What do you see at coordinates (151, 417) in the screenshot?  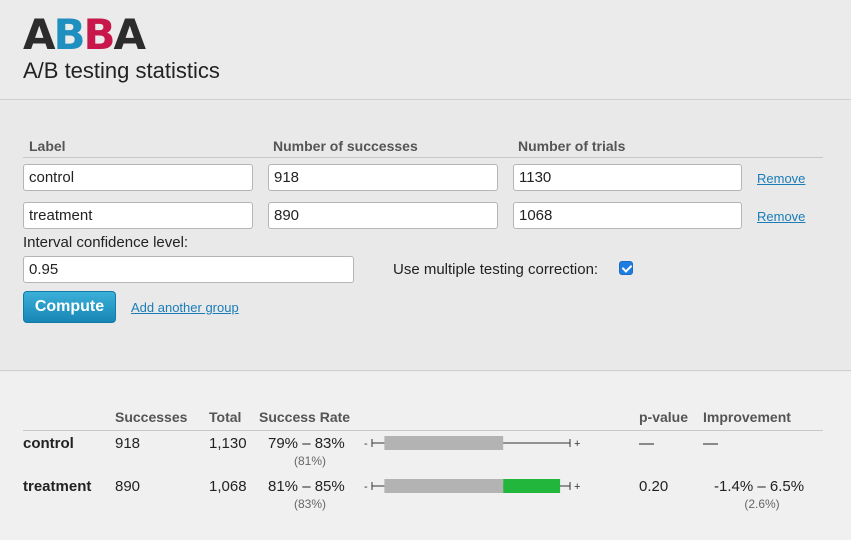 I see `results-header-successes: Successes` at bounding box center [151, 417].